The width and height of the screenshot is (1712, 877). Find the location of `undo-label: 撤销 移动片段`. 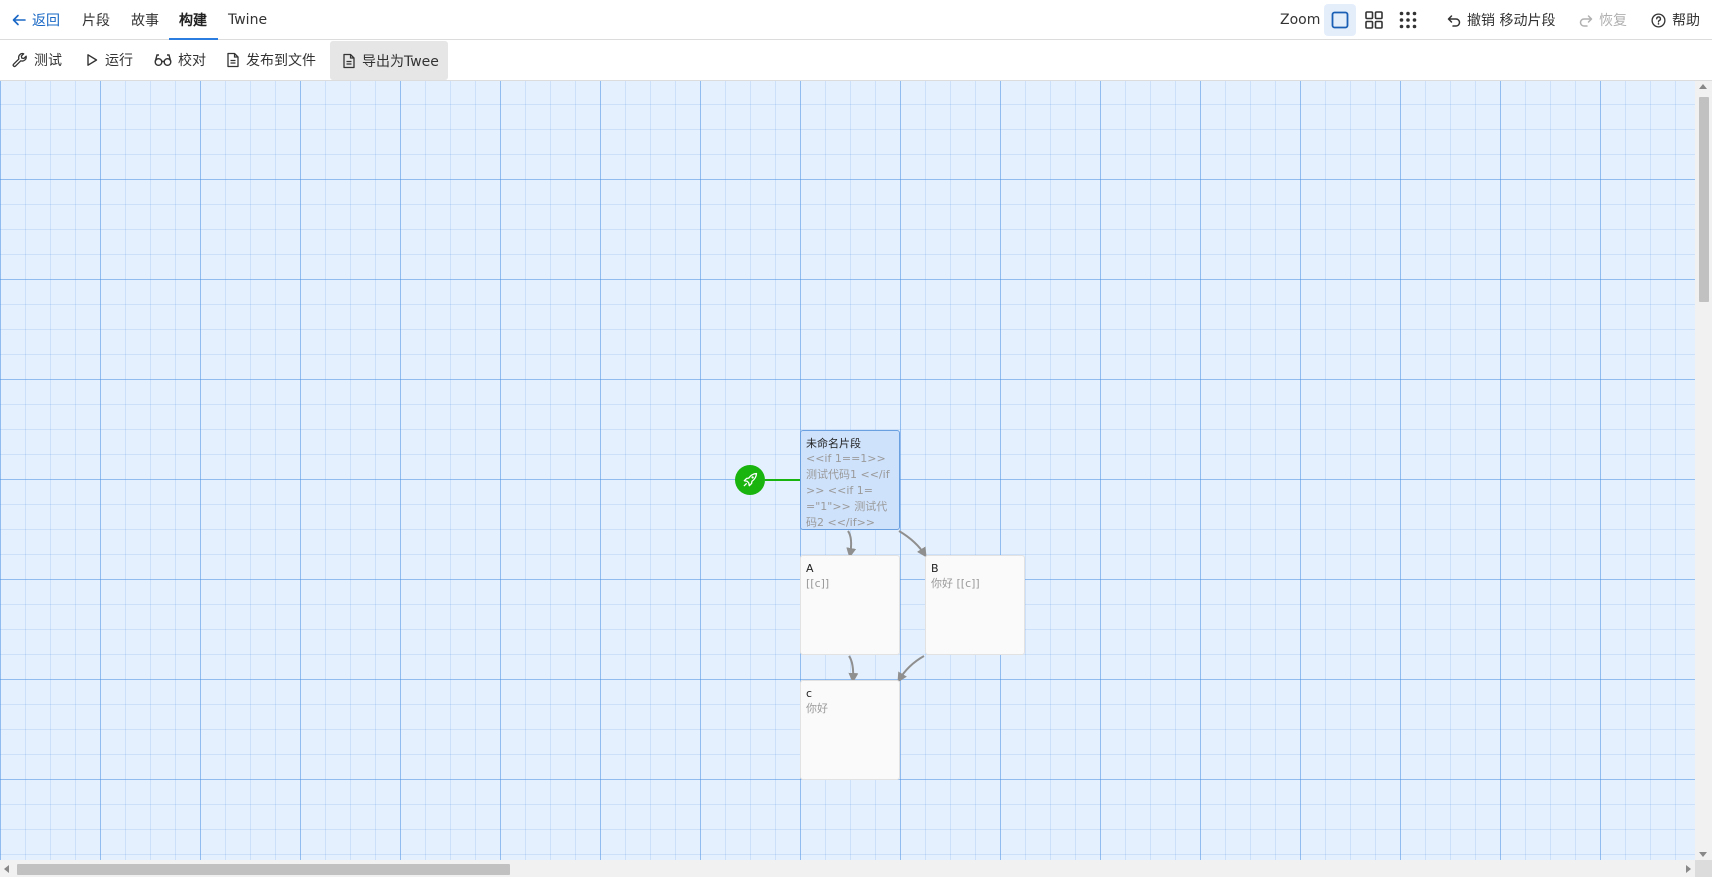

undo-label: 撤销 移动片段 is located at coordinates (1511, 21).